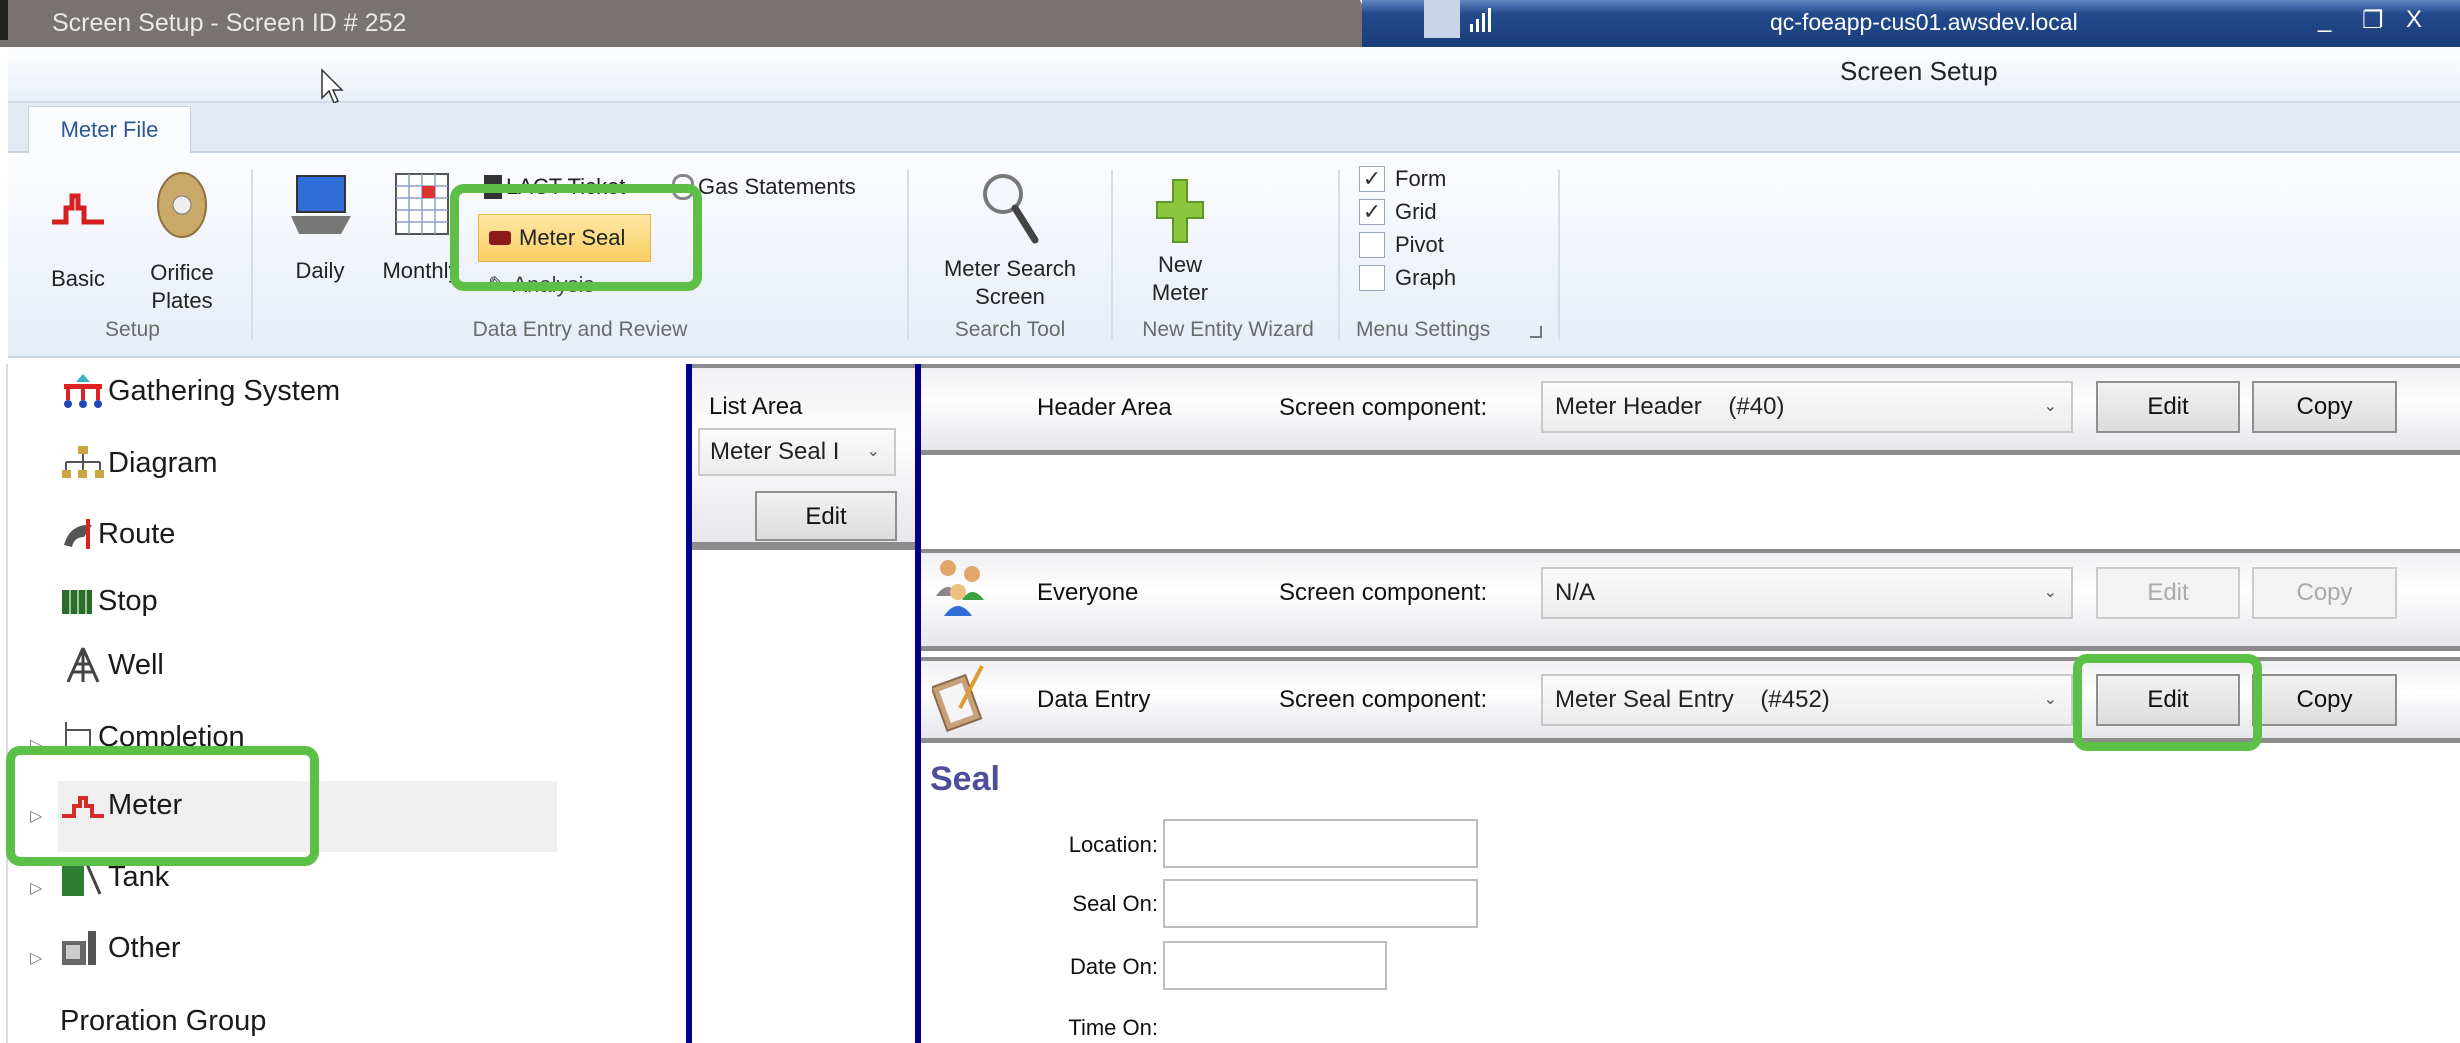 This screenshot has width=2460, height=1043. What do you see at coordinates (1094, 699) in the screenshot?
I see `data-entry-label: Data Entry` at bounding box center [1094, 699].